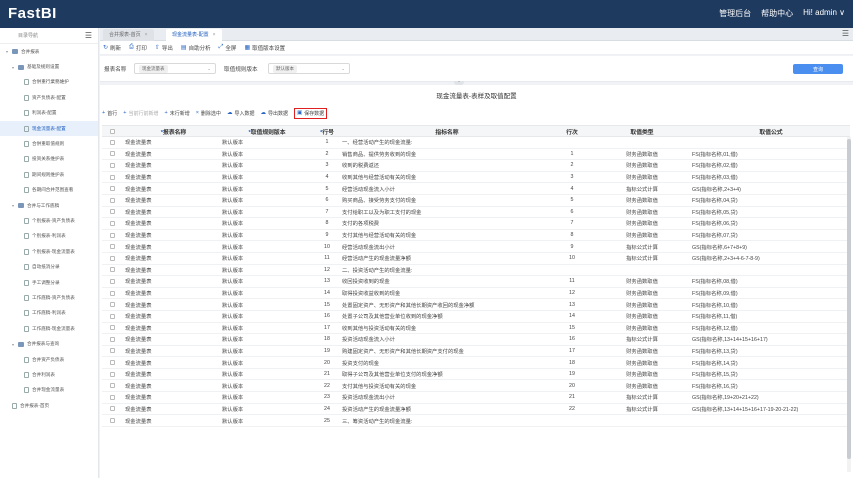  What do you see at coordinates (49, 343) in the screenshot?
I see `sidebar-item: ▾ 合并报表与查询` at bounding box center [49, 343].